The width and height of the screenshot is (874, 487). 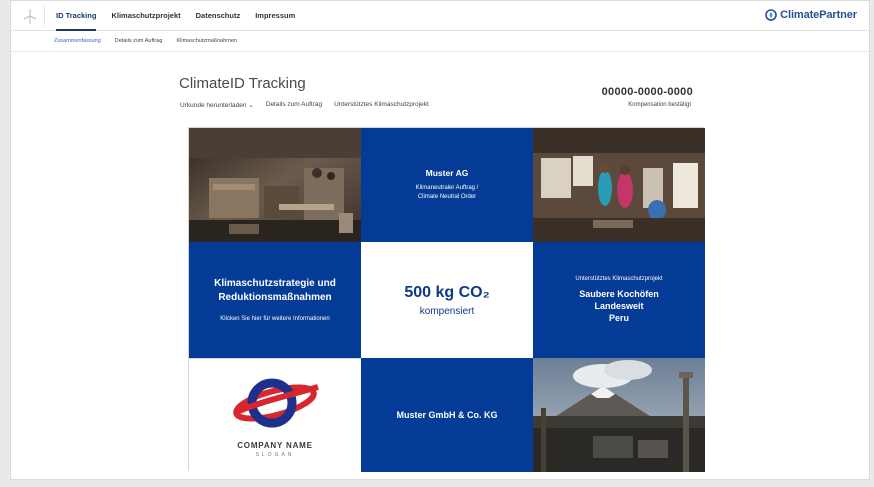 I want to click on tile-company-gmbh: Muster GmbH & Co. KG, so click(x=447, y=415).